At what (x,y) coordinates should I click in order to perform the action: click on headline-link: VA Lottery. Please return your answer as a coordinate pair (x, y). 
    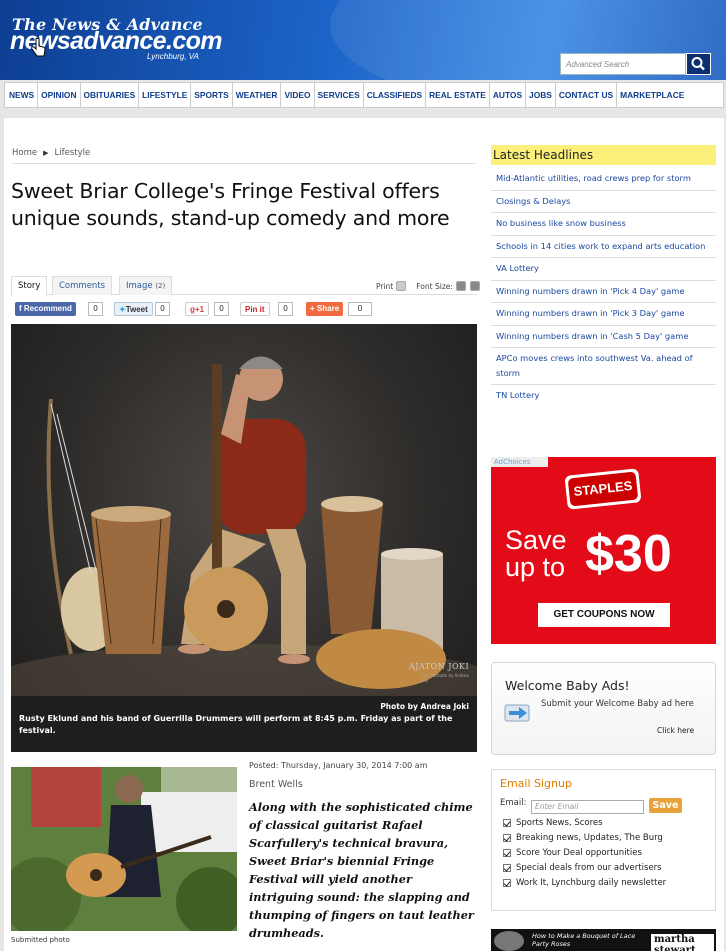
    Looking at the image, I should click on (603, 269).